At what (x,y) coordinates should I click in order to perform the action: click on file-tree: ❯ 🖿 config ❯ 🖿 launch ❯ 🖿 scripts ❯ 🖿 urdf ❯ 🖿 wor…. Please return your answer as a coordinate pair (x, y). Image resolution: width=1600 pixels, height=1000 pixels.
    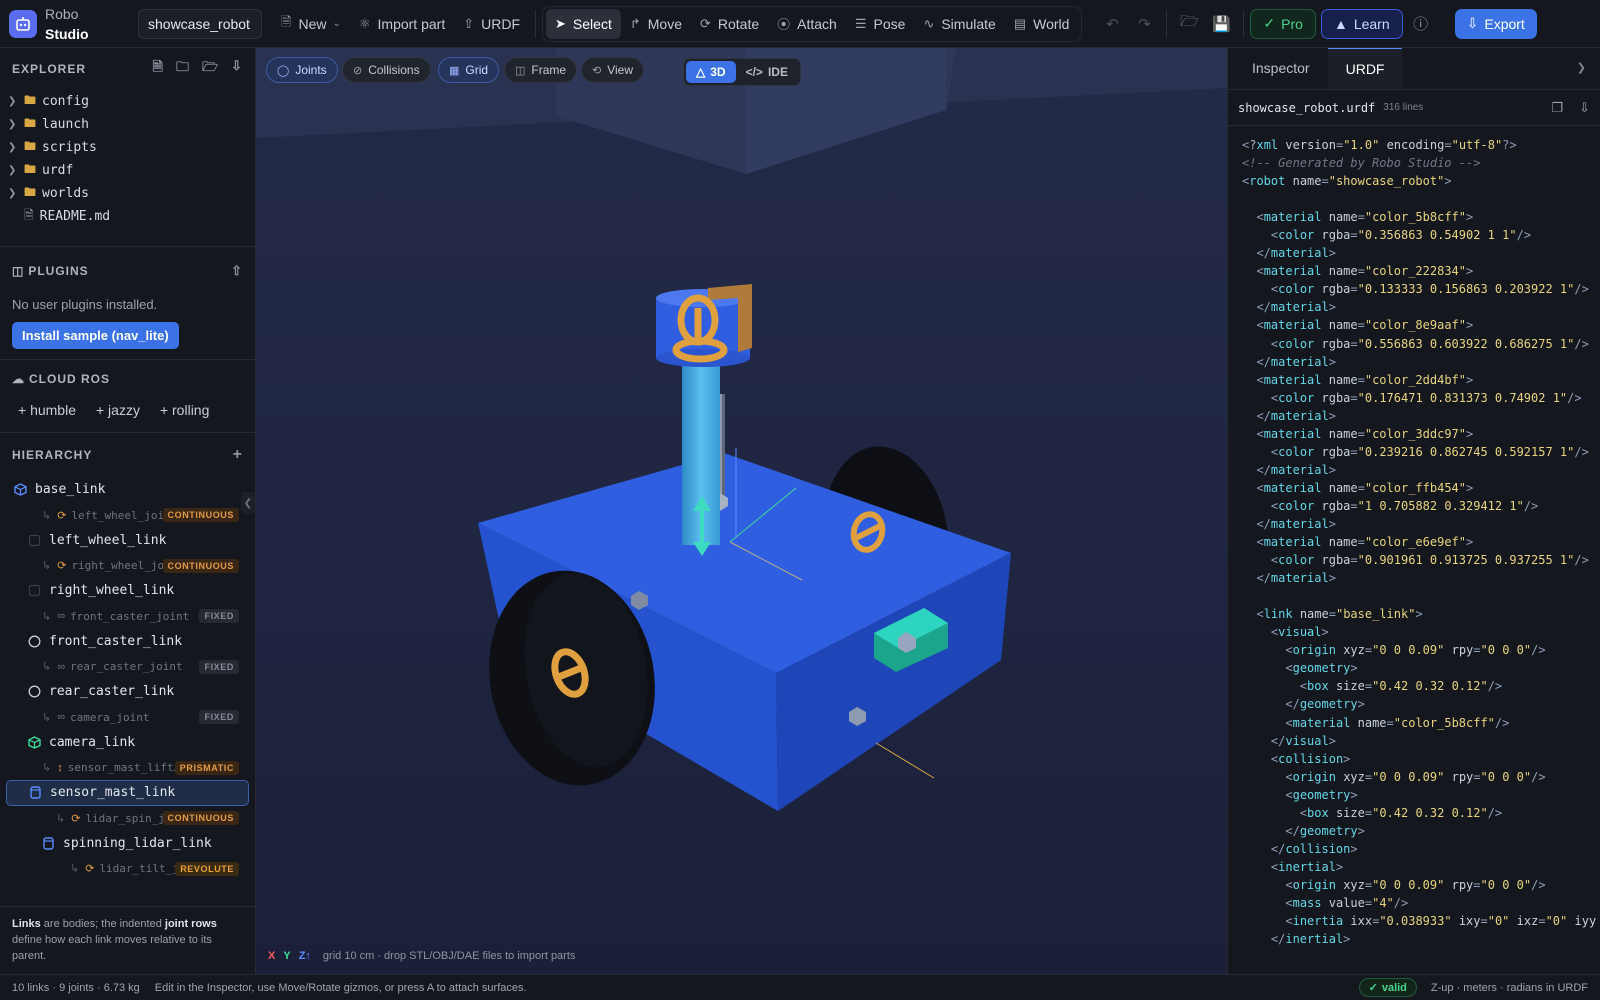
    Looking at the image, I should click on (127, 159).